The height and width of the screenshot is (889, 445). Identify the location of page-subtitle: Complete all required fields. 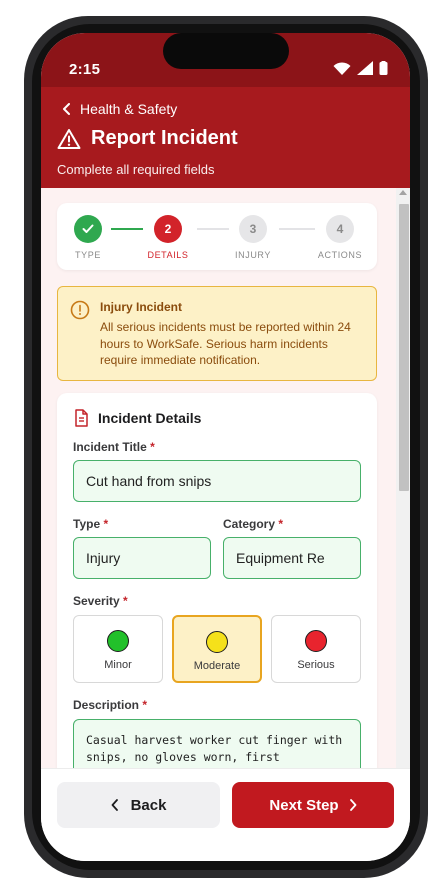
(136, 169).